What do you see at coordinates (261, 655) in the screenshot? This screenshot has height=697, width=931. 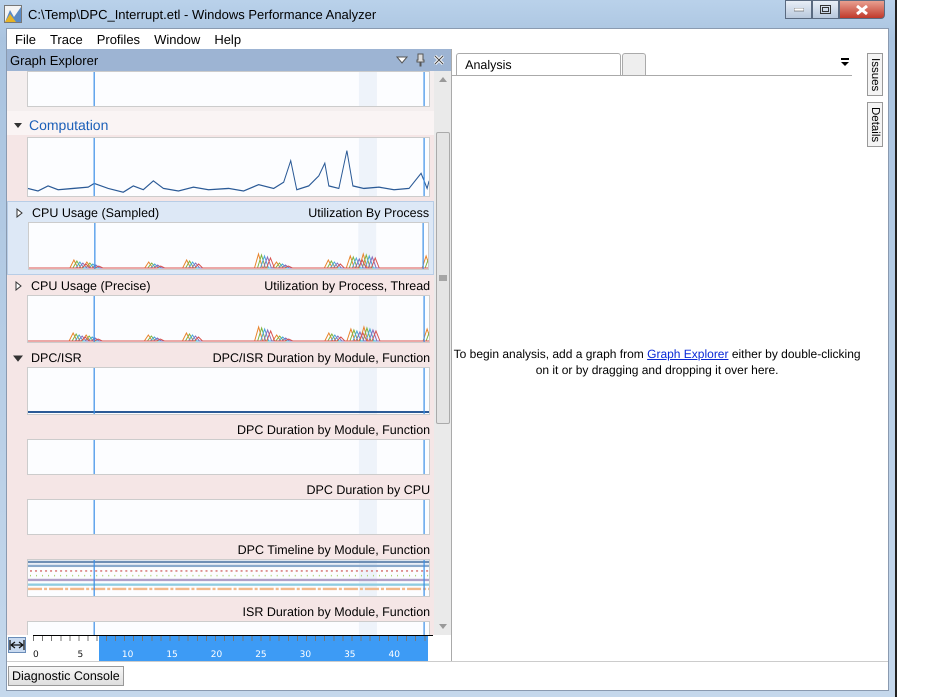 I see `axis-label: 25` at bounding box center [261, 655].